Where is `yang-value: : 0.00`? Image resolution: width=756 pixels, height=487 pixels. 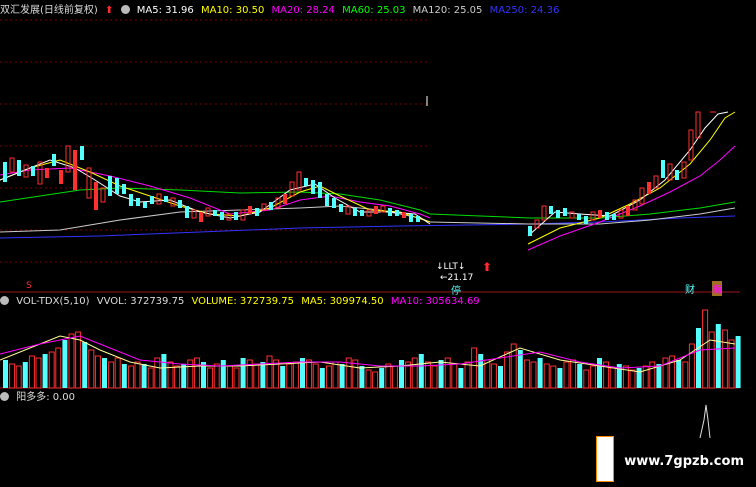
yang-value: : 0.00 is located at coordinates (61, 397).